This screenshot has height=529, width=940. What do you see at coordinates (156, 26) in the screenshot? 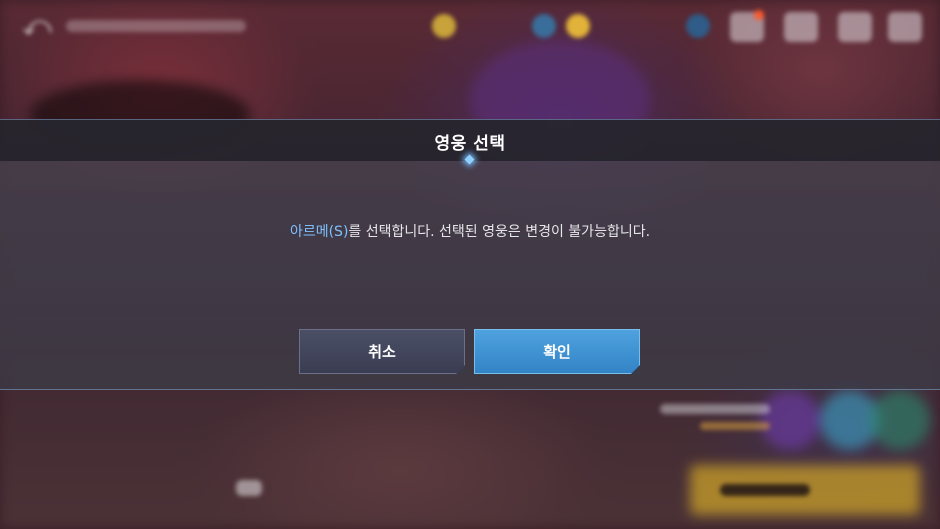
I see `hud-title-placeholder` at bounding box center [156, 26].